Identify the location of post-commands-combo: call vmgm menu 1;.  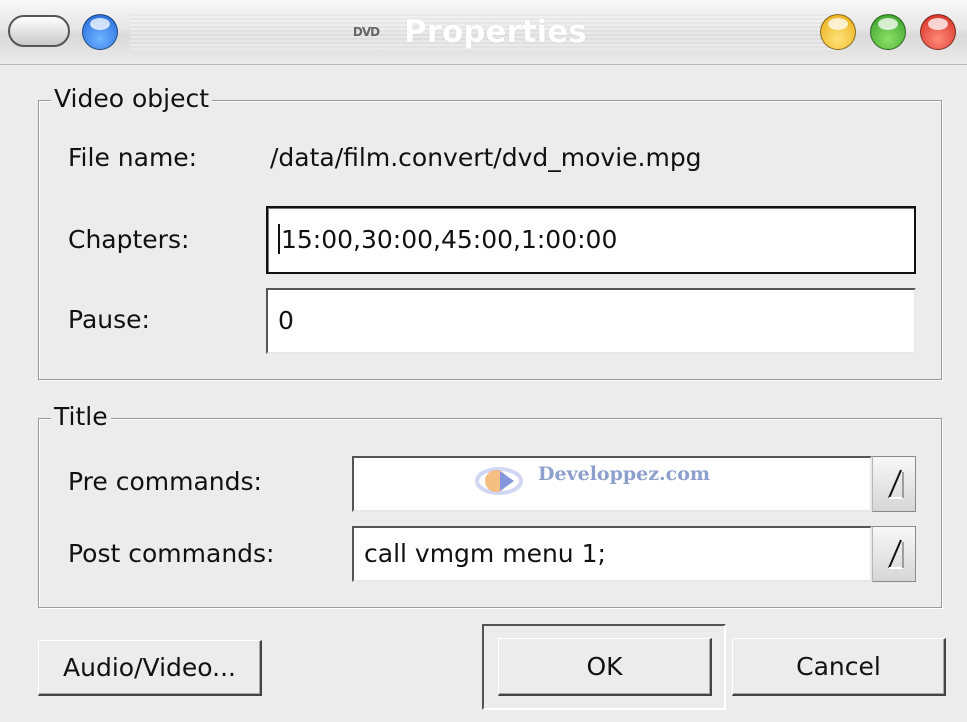
(612, 554).